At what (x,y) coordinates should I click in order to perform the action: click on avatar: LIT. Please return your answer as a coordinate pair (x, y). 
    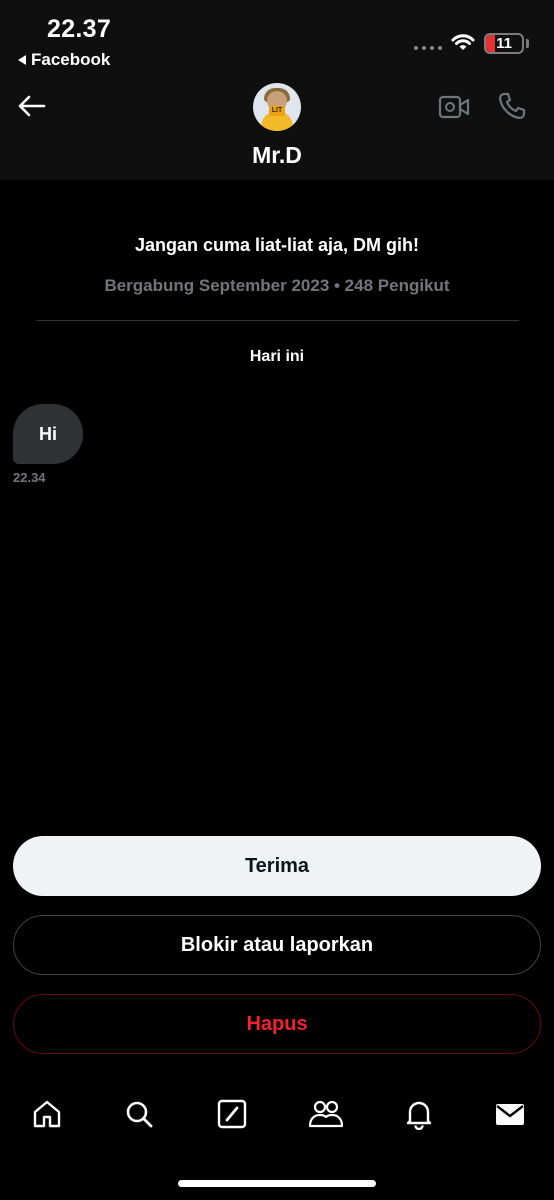
    Looking at the image, I should click on (277, 107).